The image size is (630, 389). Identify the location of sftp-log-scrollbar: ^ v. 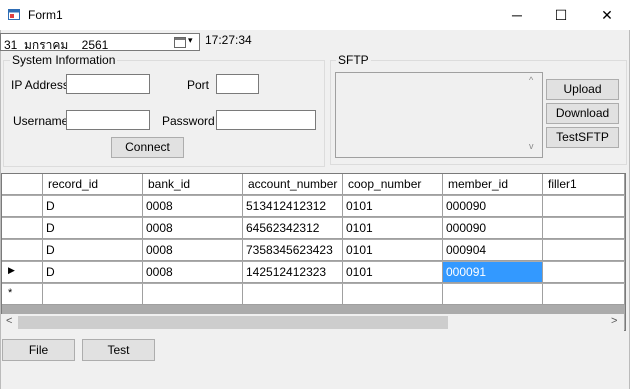
(533, 115).